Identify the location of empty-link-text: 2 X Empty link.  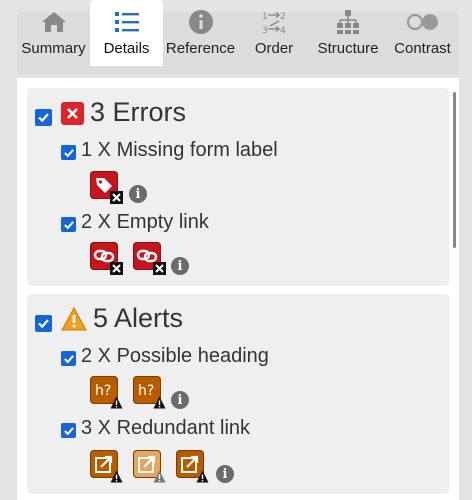
(145, 222).